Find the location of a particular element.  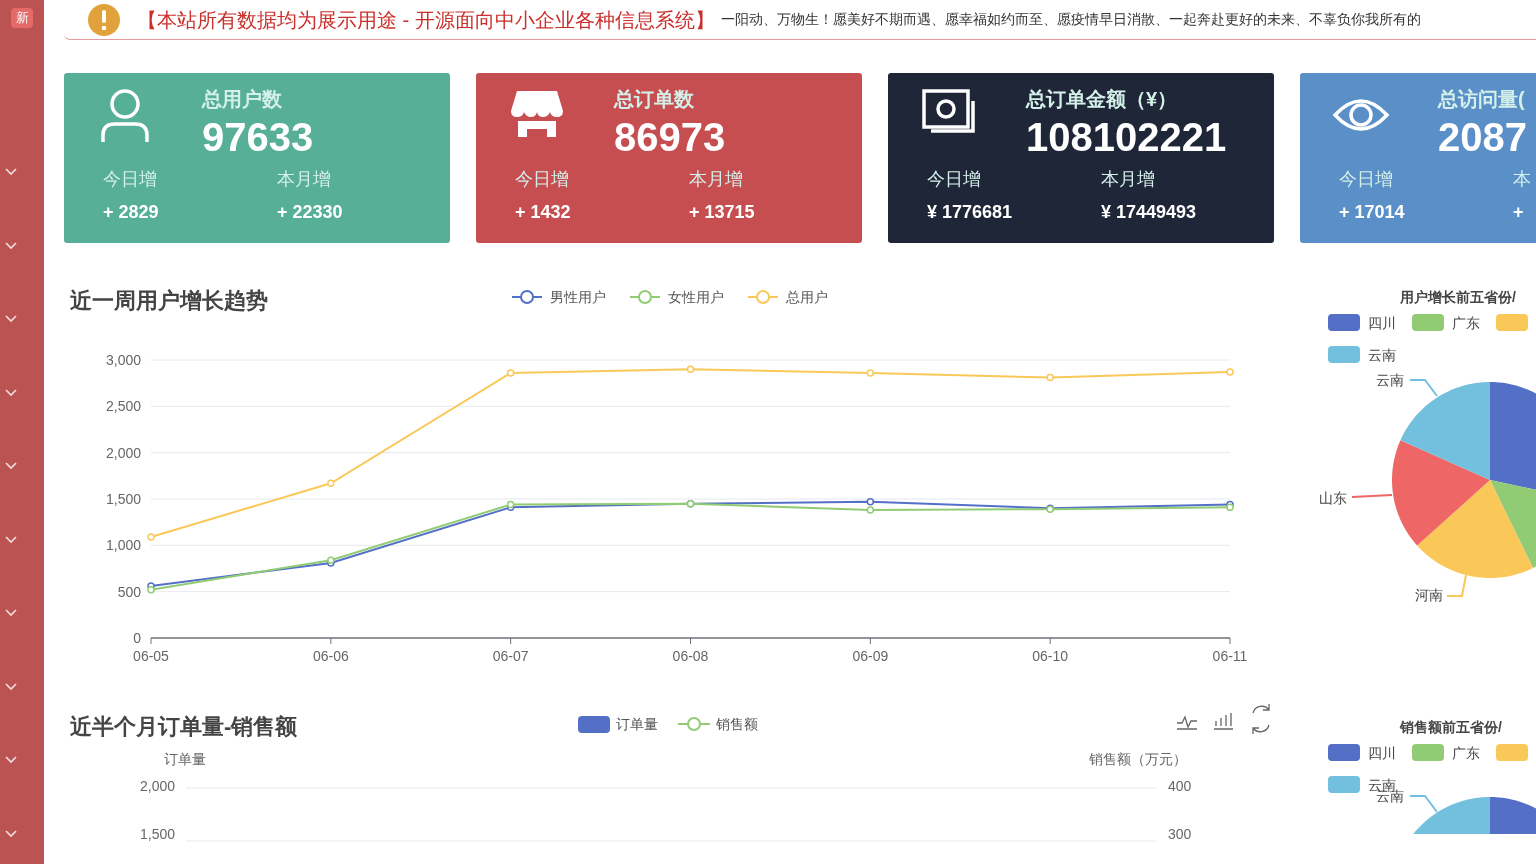

card-title: 总订单金额（¥） is located at coordinates (1102, 99).